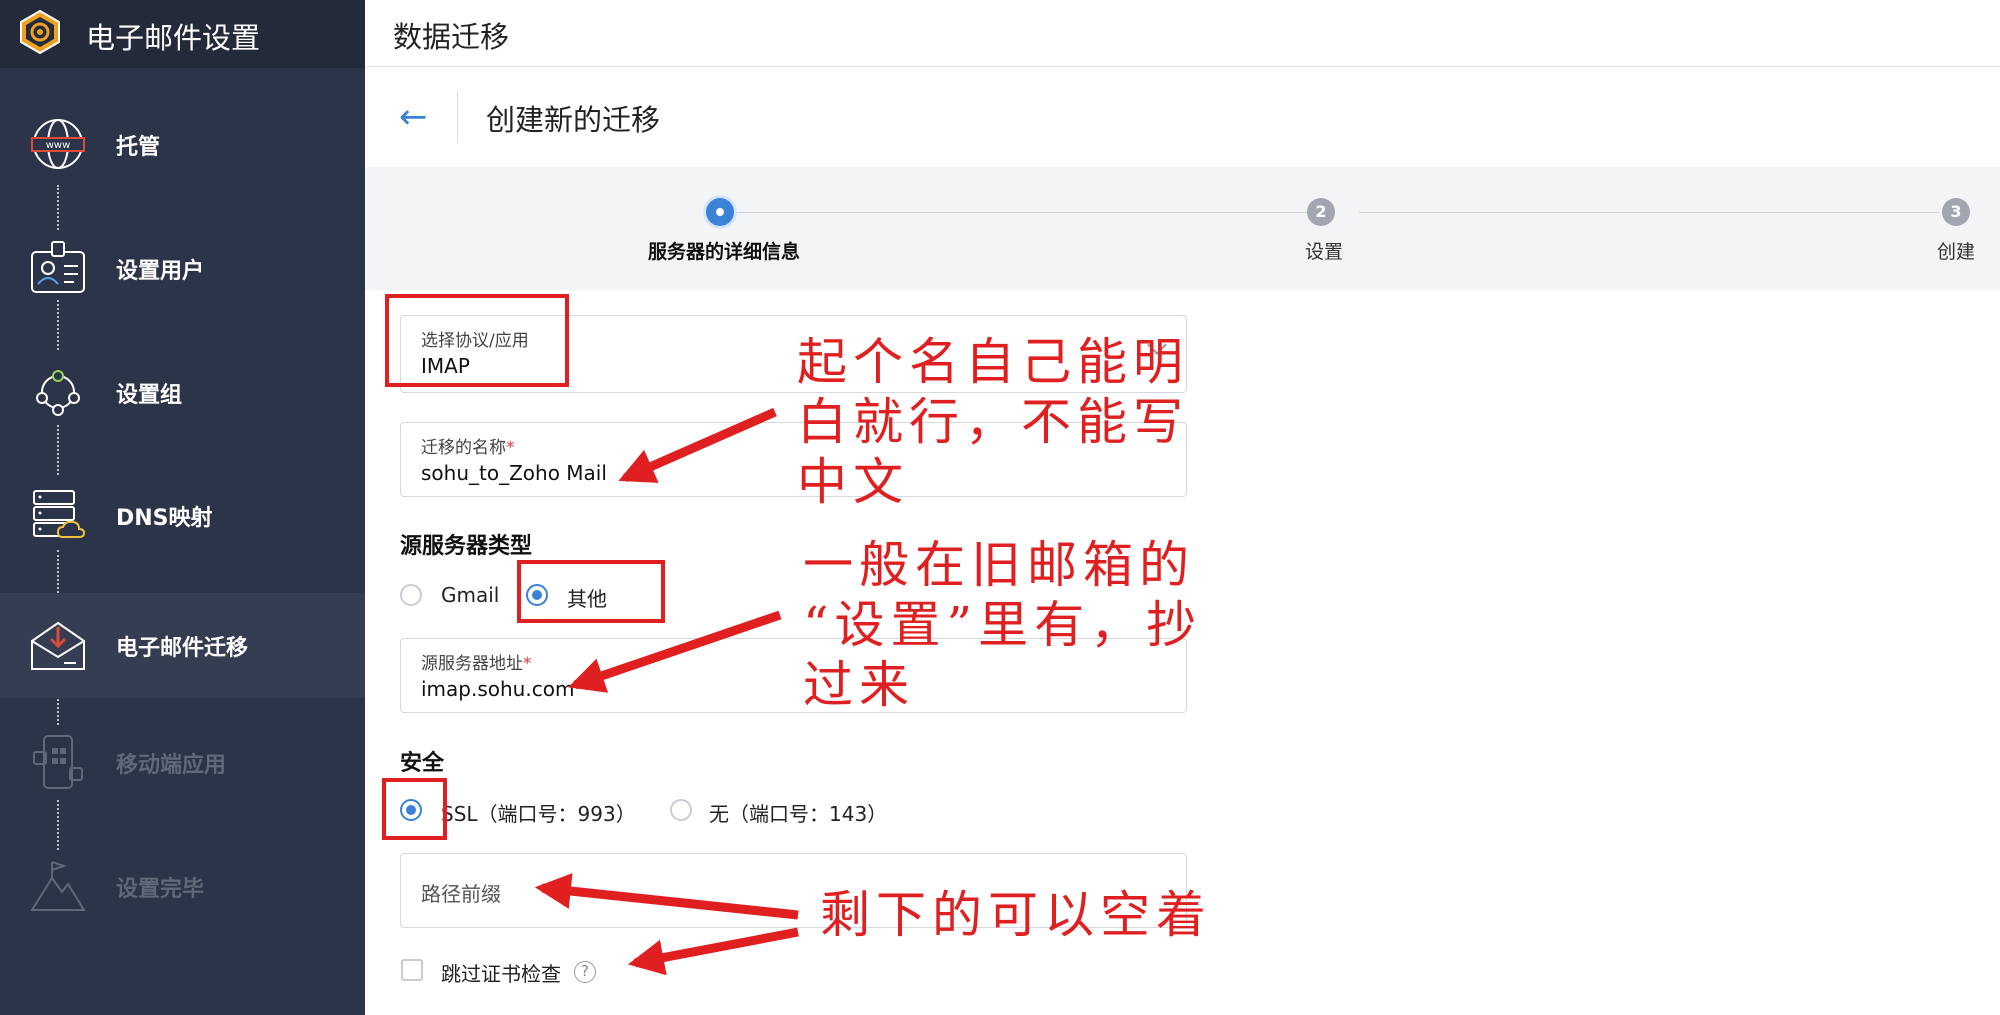  What do you see at coordinates (1182, 33) in the screenshot?
I see `top-bar: 数据迁移` at bounding box center [1182, 33].